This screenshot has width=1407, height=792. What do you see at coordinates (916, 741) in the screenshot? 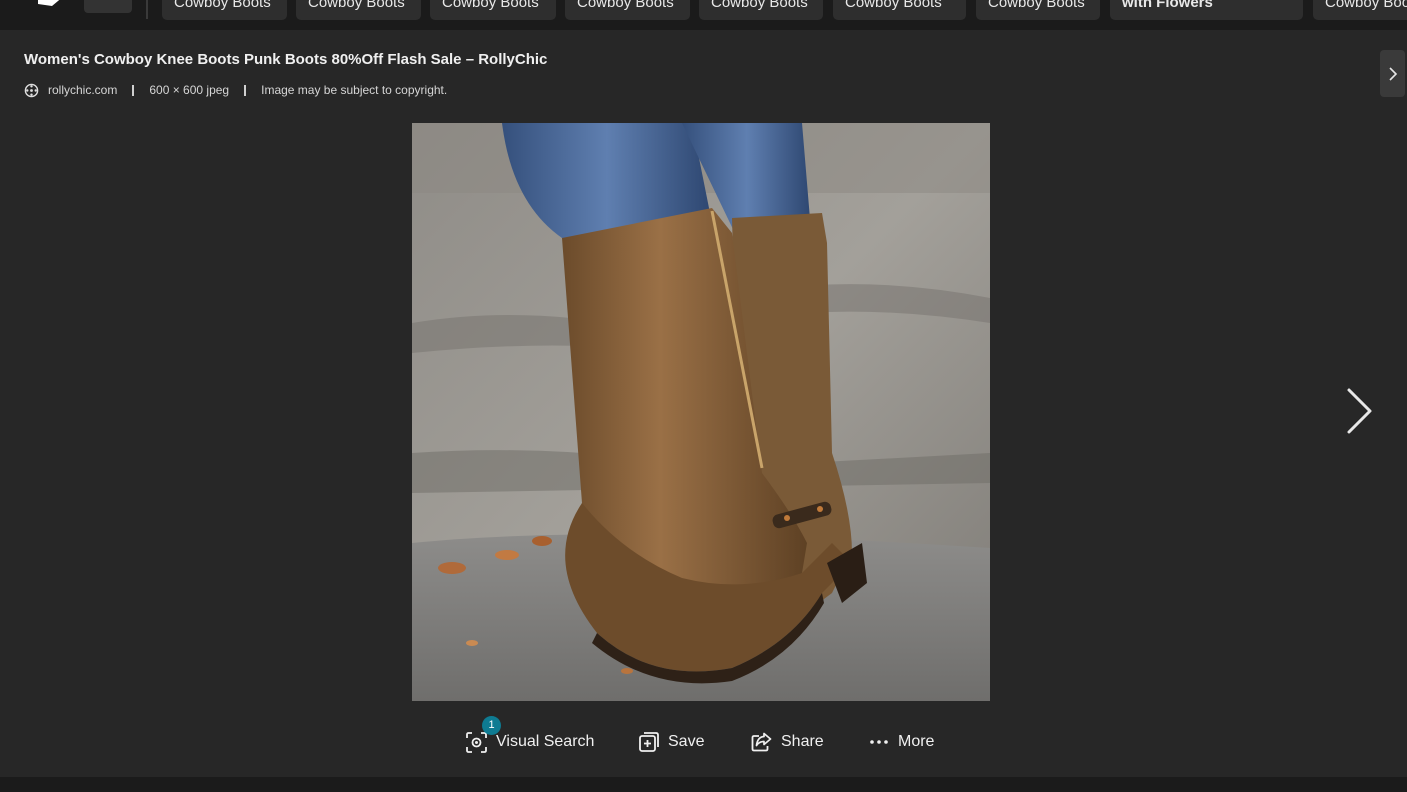
I see `more-label: More` at bounding box center [916, 741].